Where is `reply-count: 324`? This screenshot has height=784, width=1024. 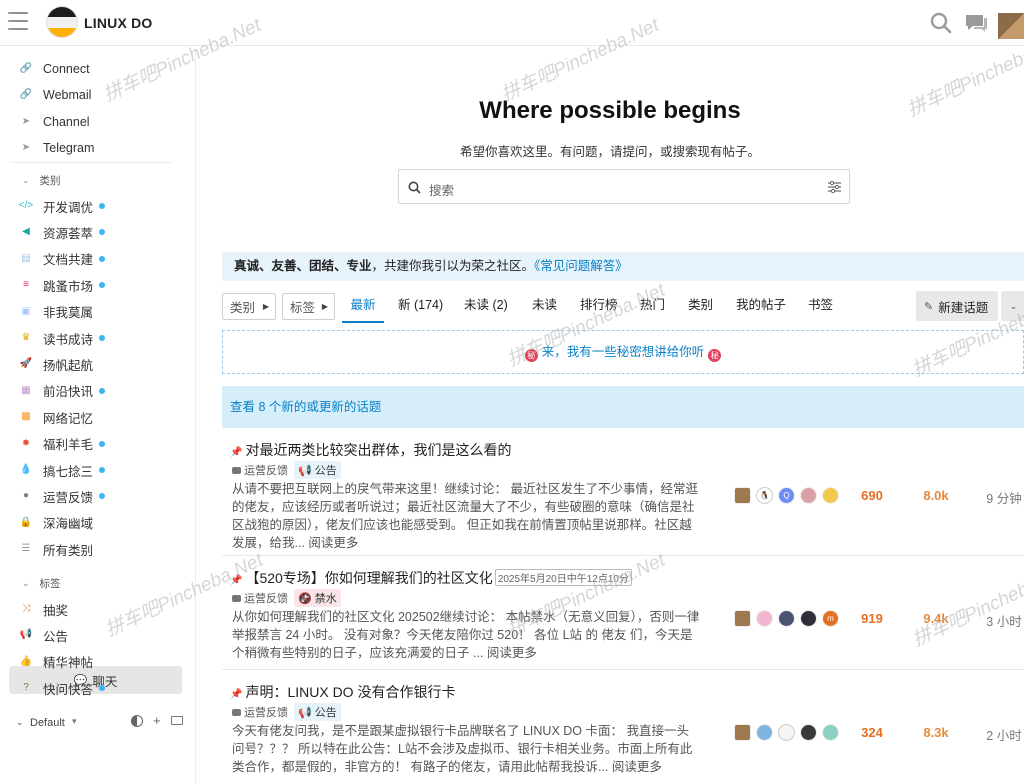
reply-count: 324 is located at coordinates (872, 732).